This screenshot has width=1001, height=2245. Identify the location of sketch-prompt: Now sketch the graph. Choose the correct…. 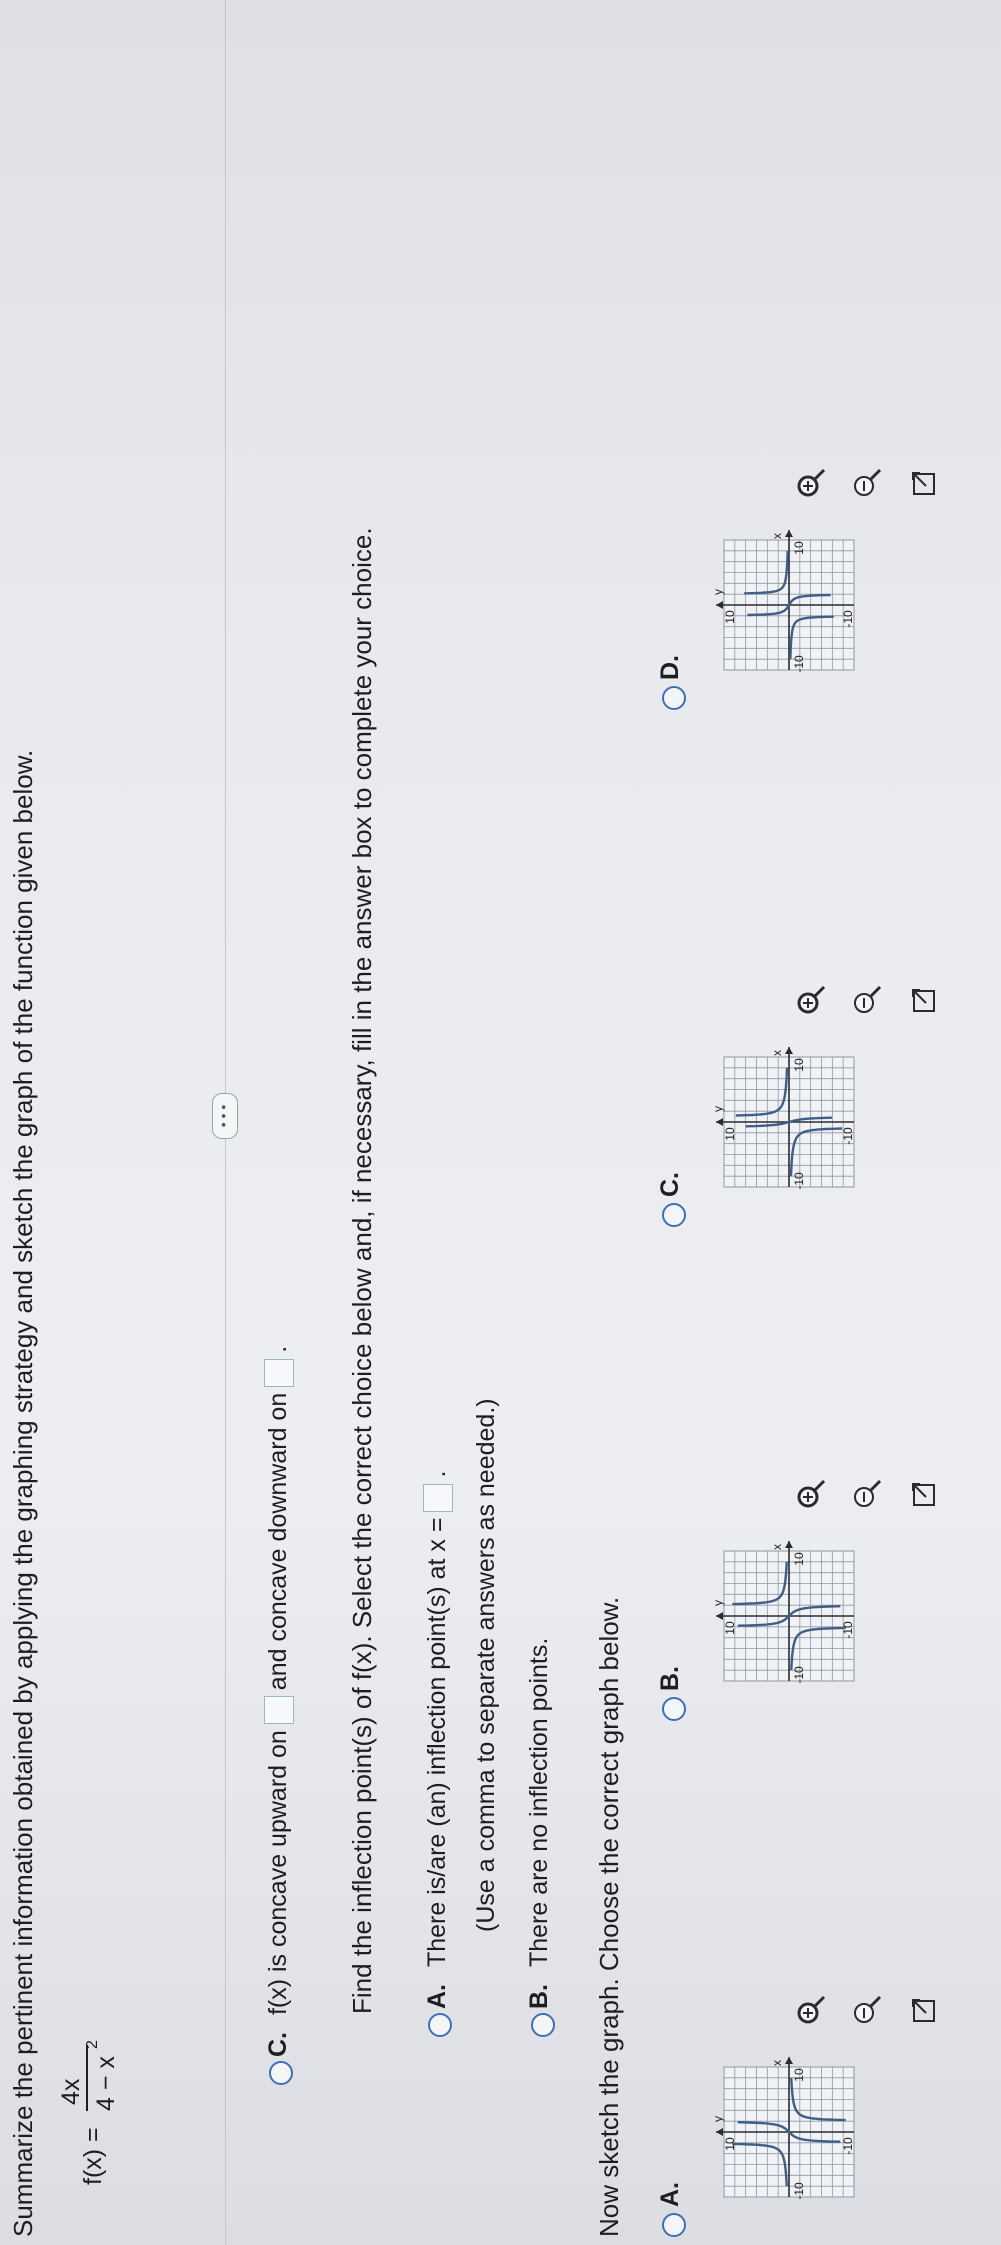
(609, 1916).